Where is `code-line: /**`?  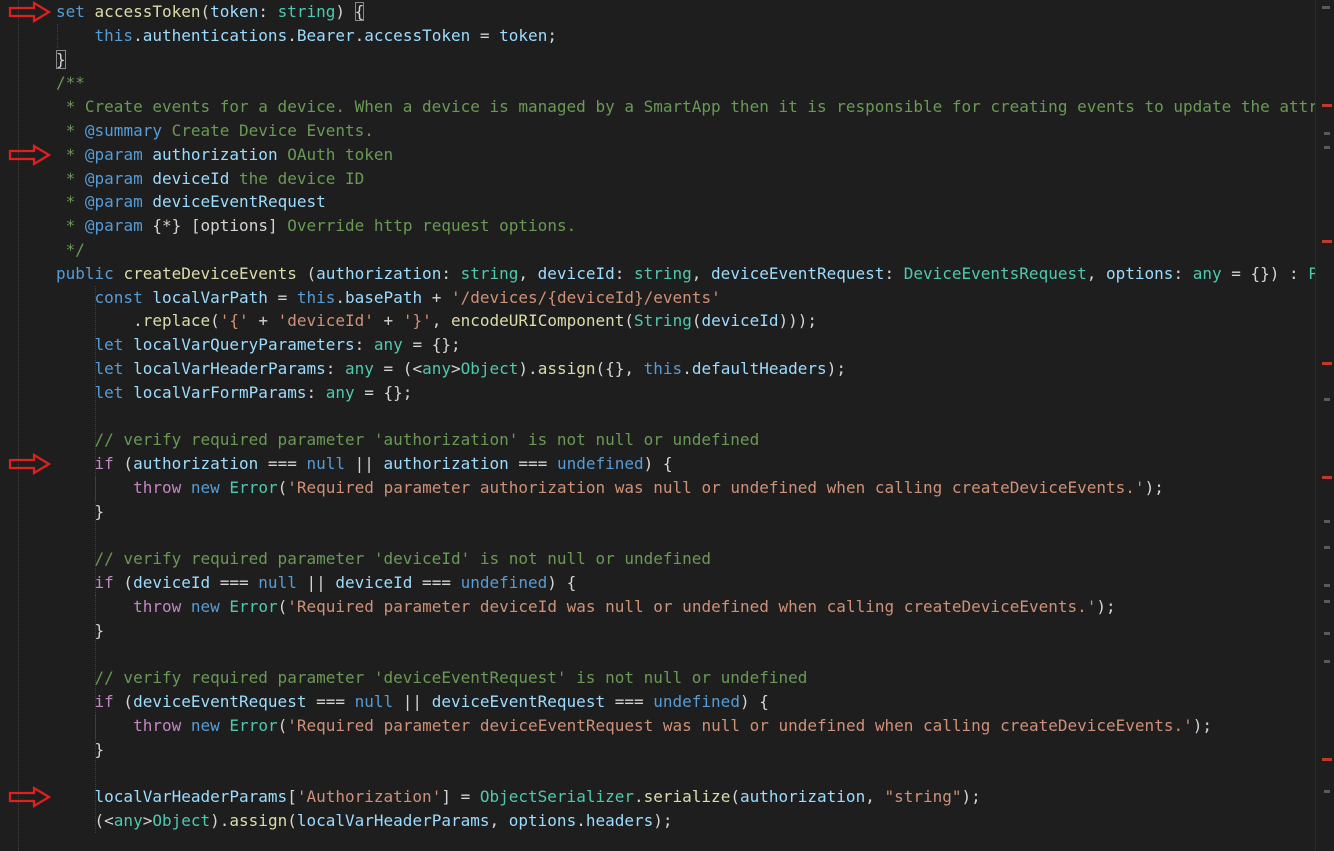
code-line: /** is located at coordinates (70, 82).